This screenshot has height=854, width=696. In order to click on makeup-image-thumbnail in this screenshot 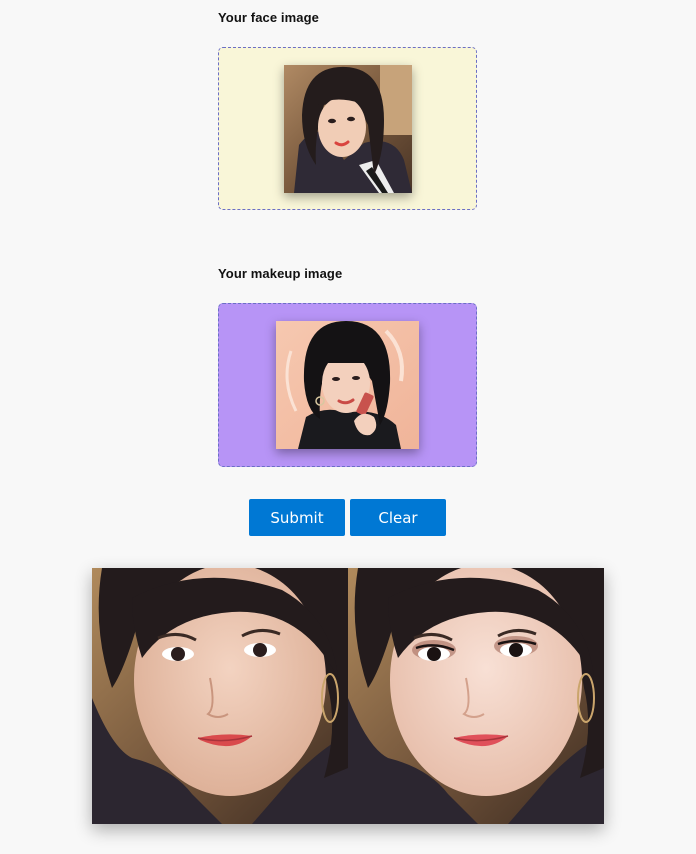, I will do `click(347, 385)`.